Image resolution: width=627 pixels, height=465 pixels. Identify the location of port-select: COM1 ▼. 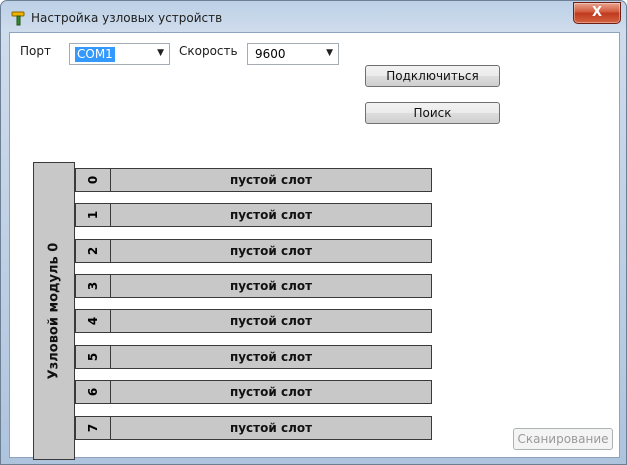
(119, 54).